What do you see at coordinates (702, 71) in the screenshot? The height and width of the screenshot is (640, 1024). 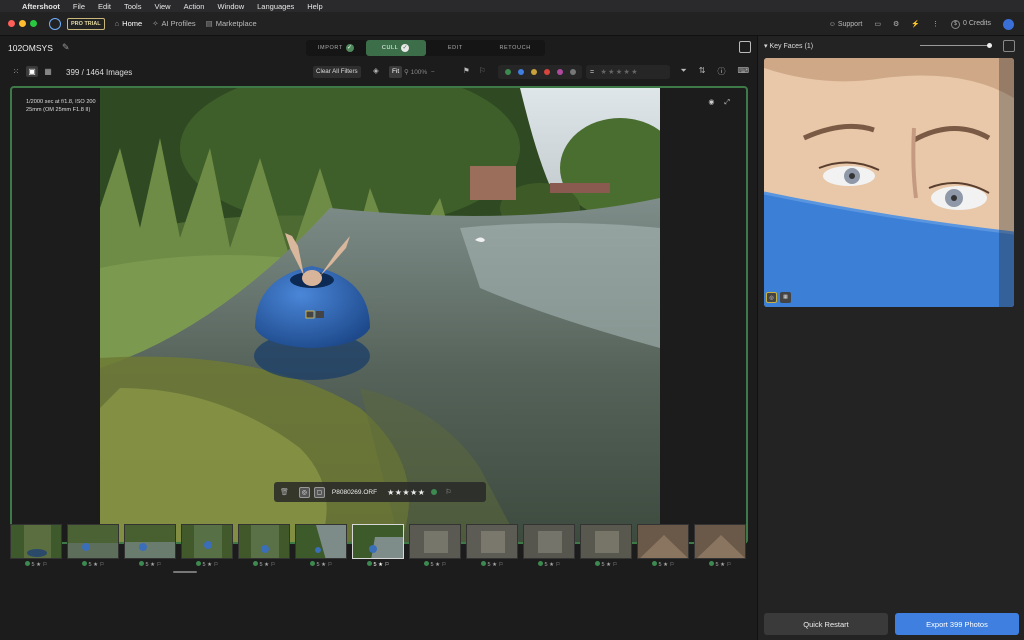 I see `sort-icon: ⇅` at bounding box center [702, 71].